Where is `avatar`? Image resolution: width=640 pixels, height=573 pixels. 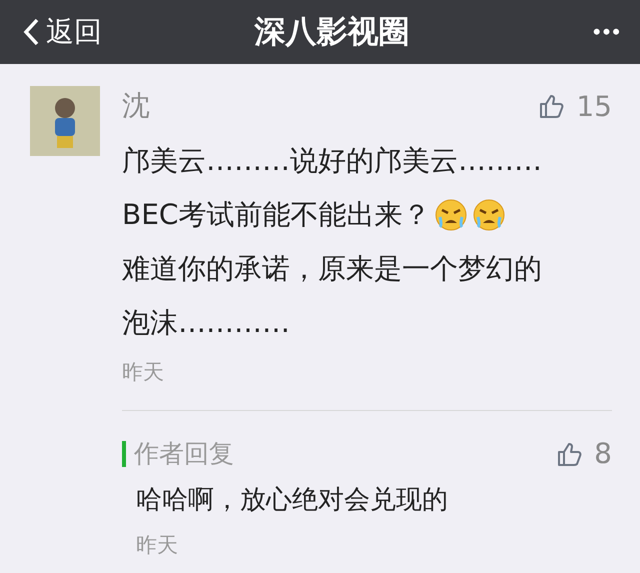 avatar is located at coordinates (65, 121).